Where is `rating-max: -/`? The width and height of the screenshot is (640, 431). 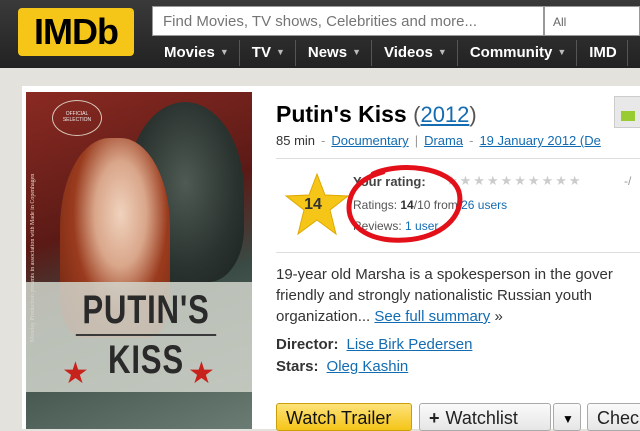 rating-max: -/ is located at coordinates (628, 181).